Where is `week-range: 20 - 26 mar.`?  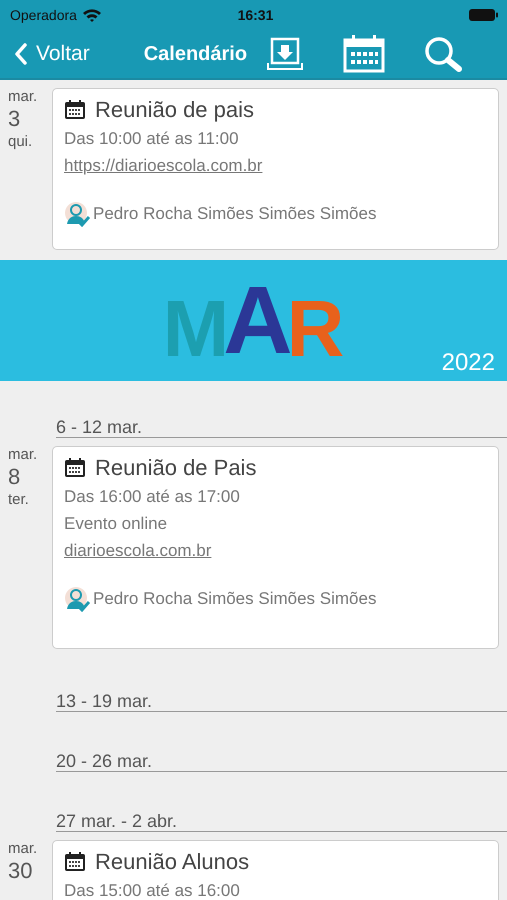
week-range: 20 - 26 mar. is located at coordinates (104, 761).